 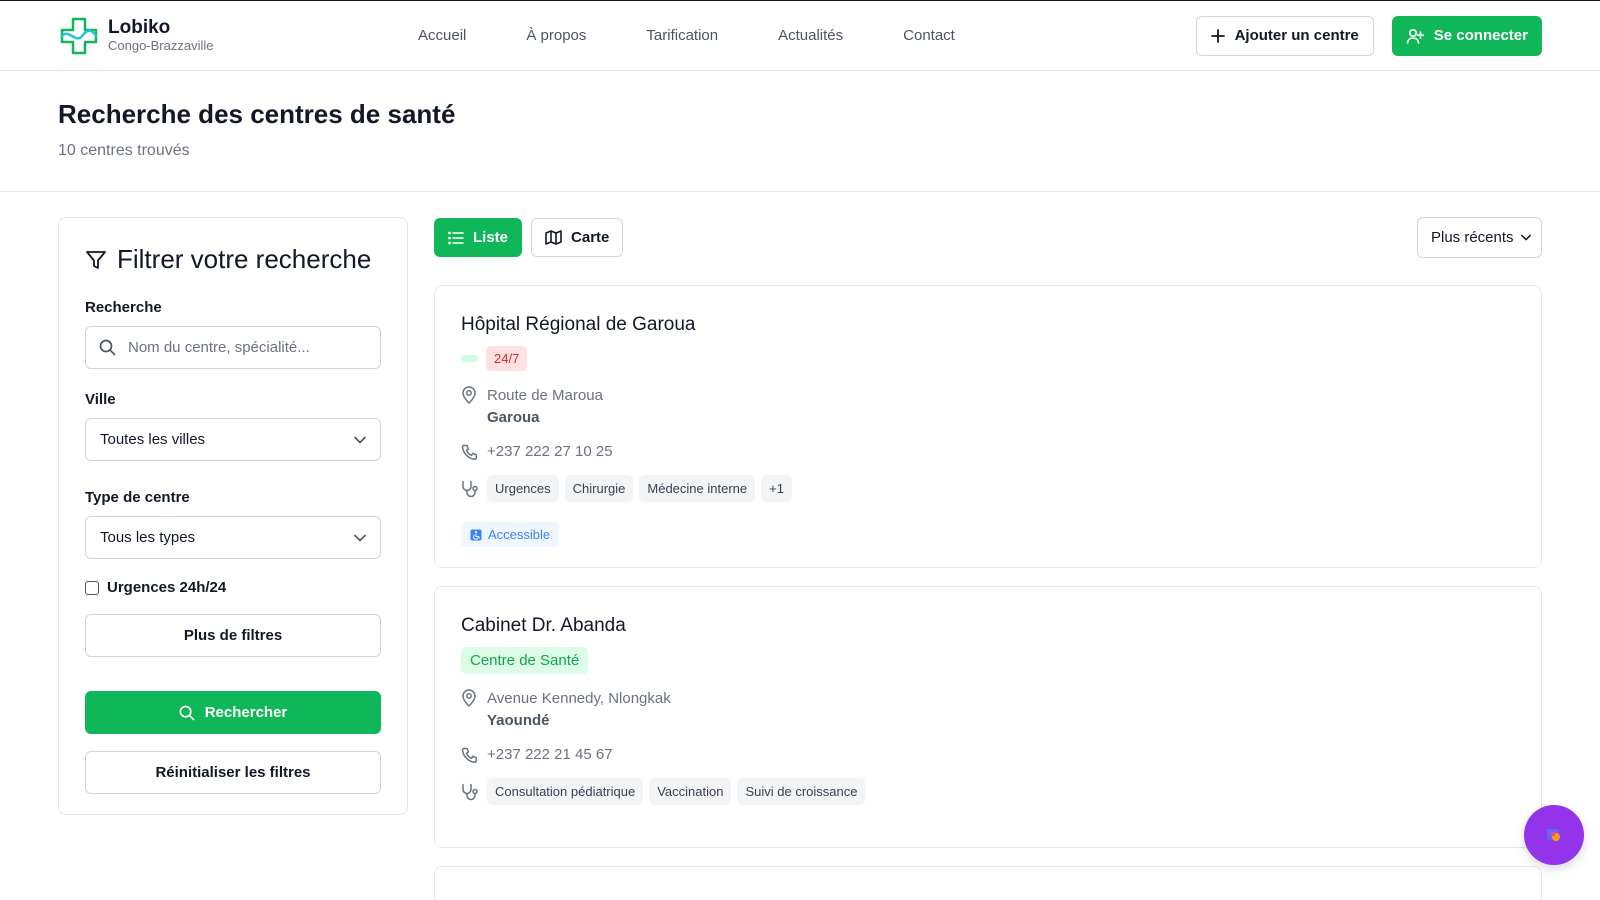 What do you see at coordinates (148, 537) in the screenshot?
I see `type-select-value: Tous les types` at bounding box center [148, 537].